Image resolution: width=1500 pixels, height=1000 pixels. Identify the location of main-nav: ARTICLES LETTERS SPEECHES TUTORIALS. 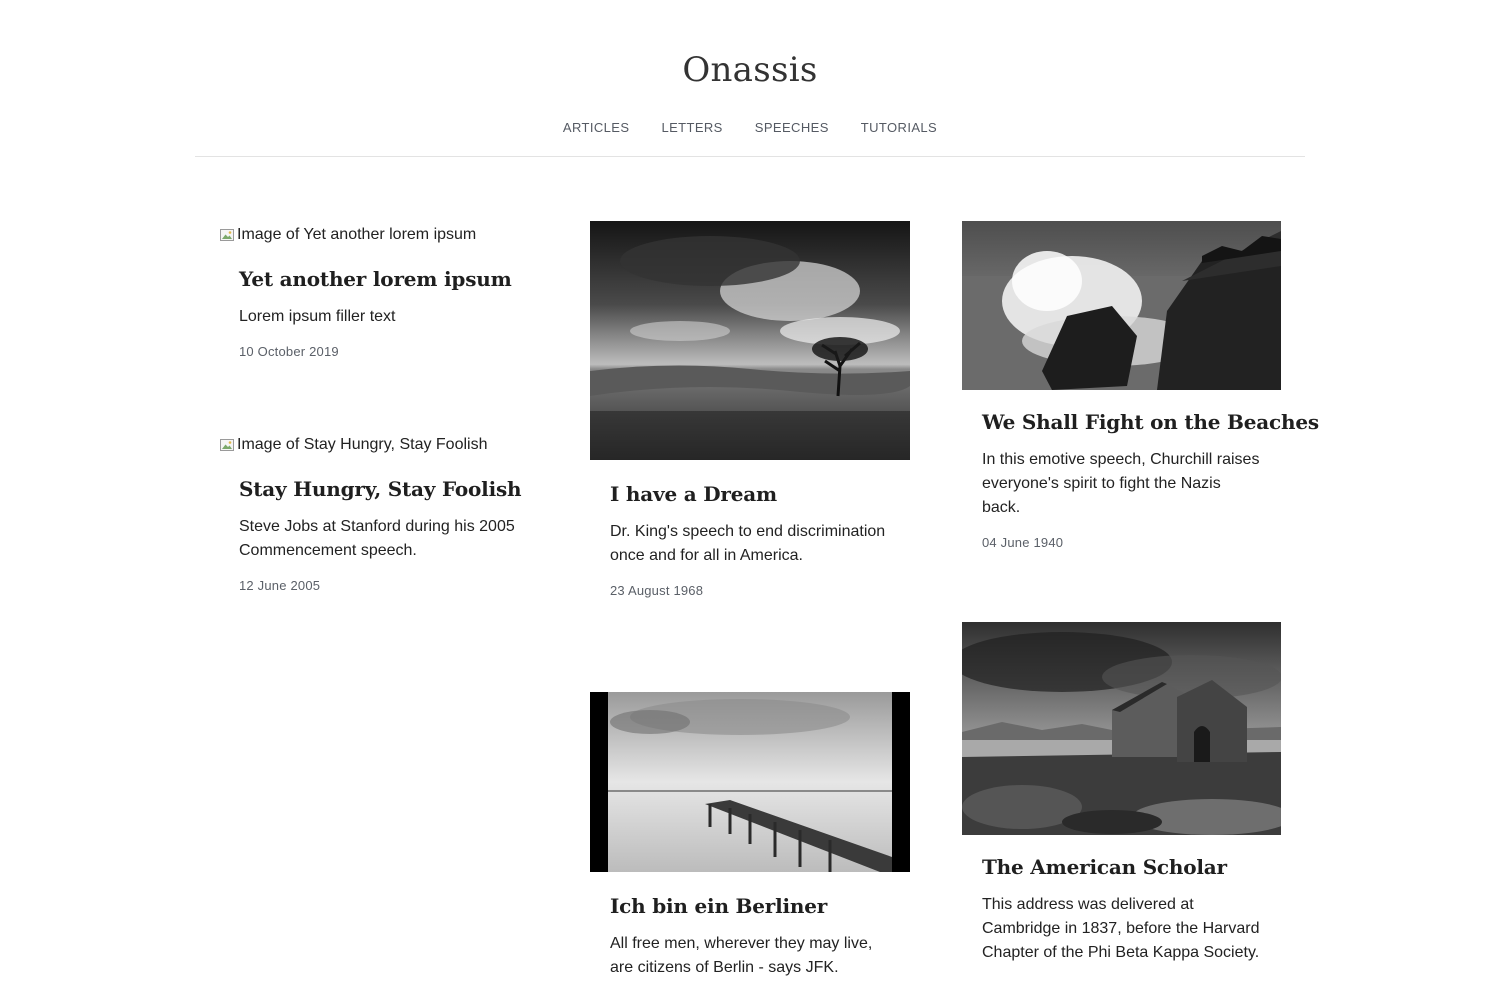
(750, 128).